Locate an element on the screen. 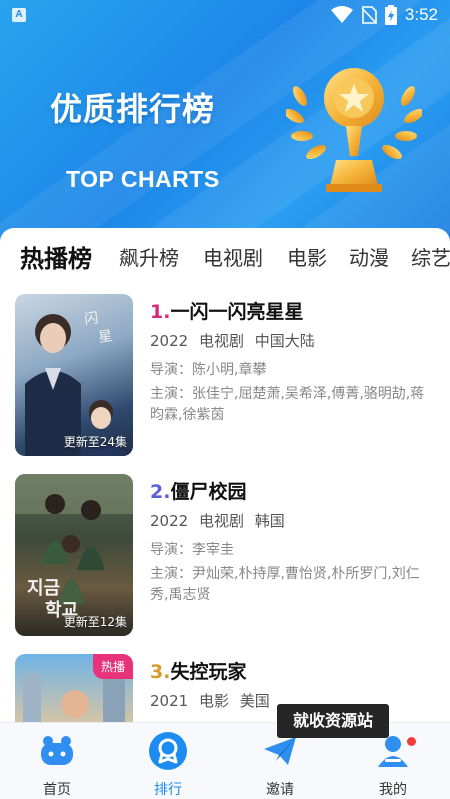 The image size is (450, 799). director: 导演：陈小明,章攀 is located at coordinates (208, 370).